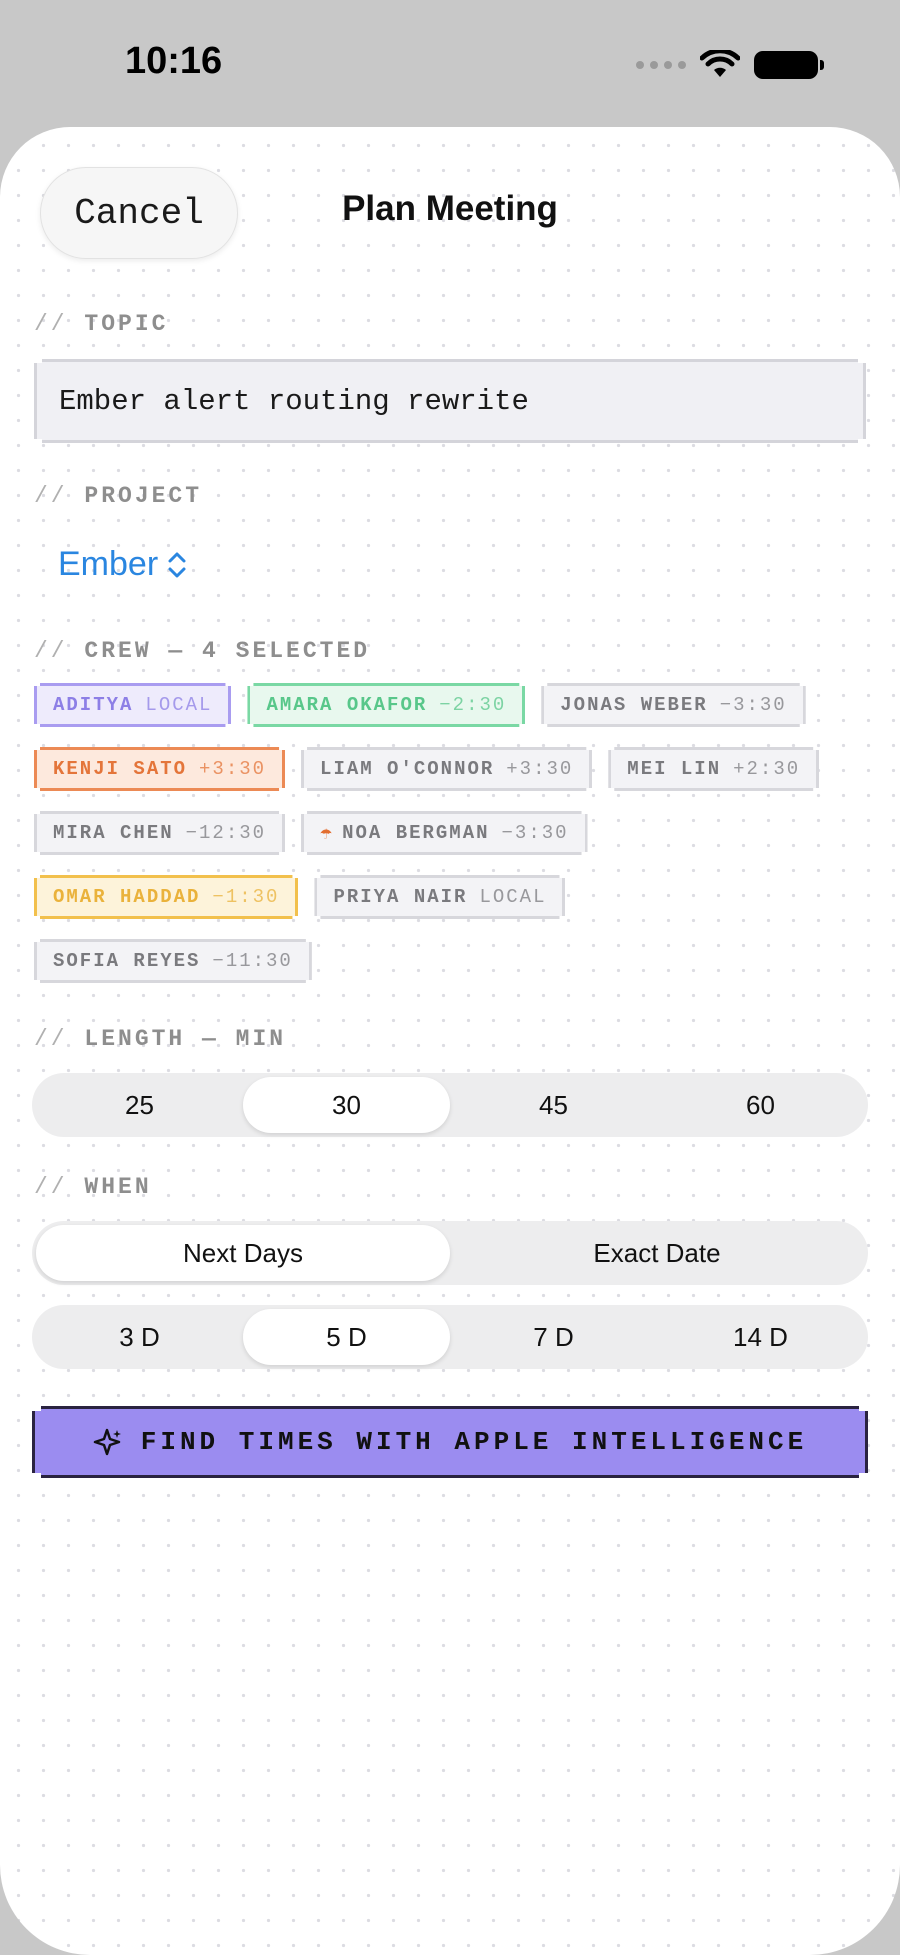 This screenshot has width=900, height=1955. Describe the element at coordinates (159, 769) in the screenshot. I see `crew-chip-kenji-sato: KENJI SATO +3:30` at that location.